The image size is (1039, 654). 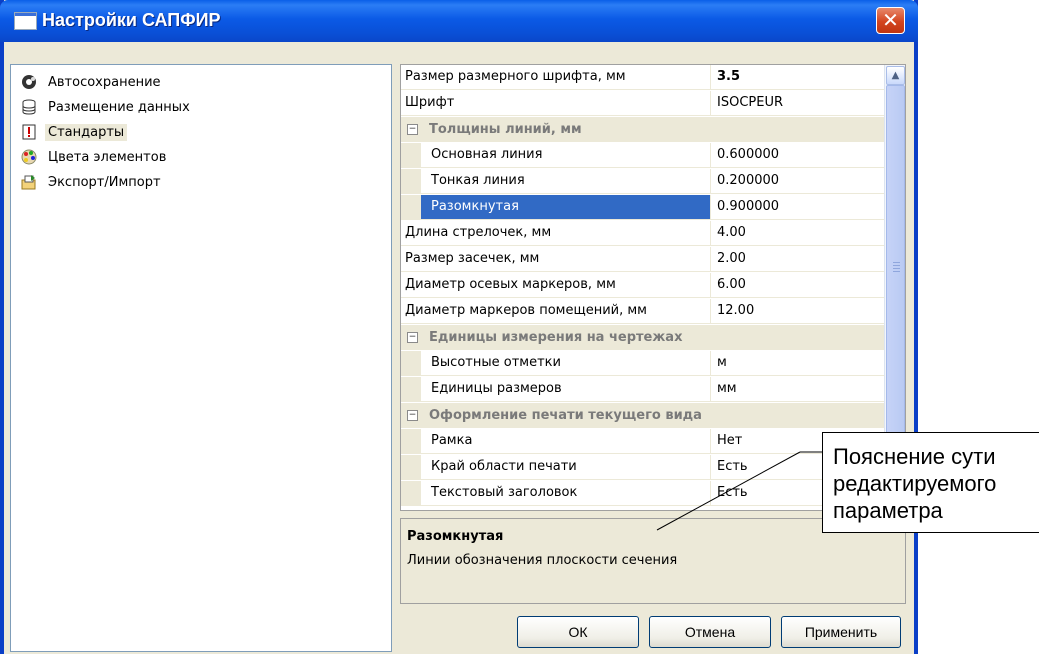 I want to click on tree-item-label: Автосохранение, so click(x=104, y=82).